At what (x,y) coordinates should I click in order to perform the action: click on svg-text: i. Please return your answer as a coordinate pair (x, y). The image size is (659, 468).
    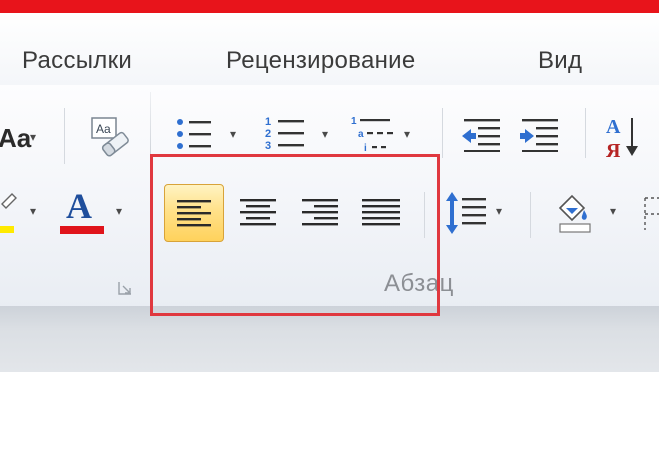
    Looking at the image, I should click on (365, 148).